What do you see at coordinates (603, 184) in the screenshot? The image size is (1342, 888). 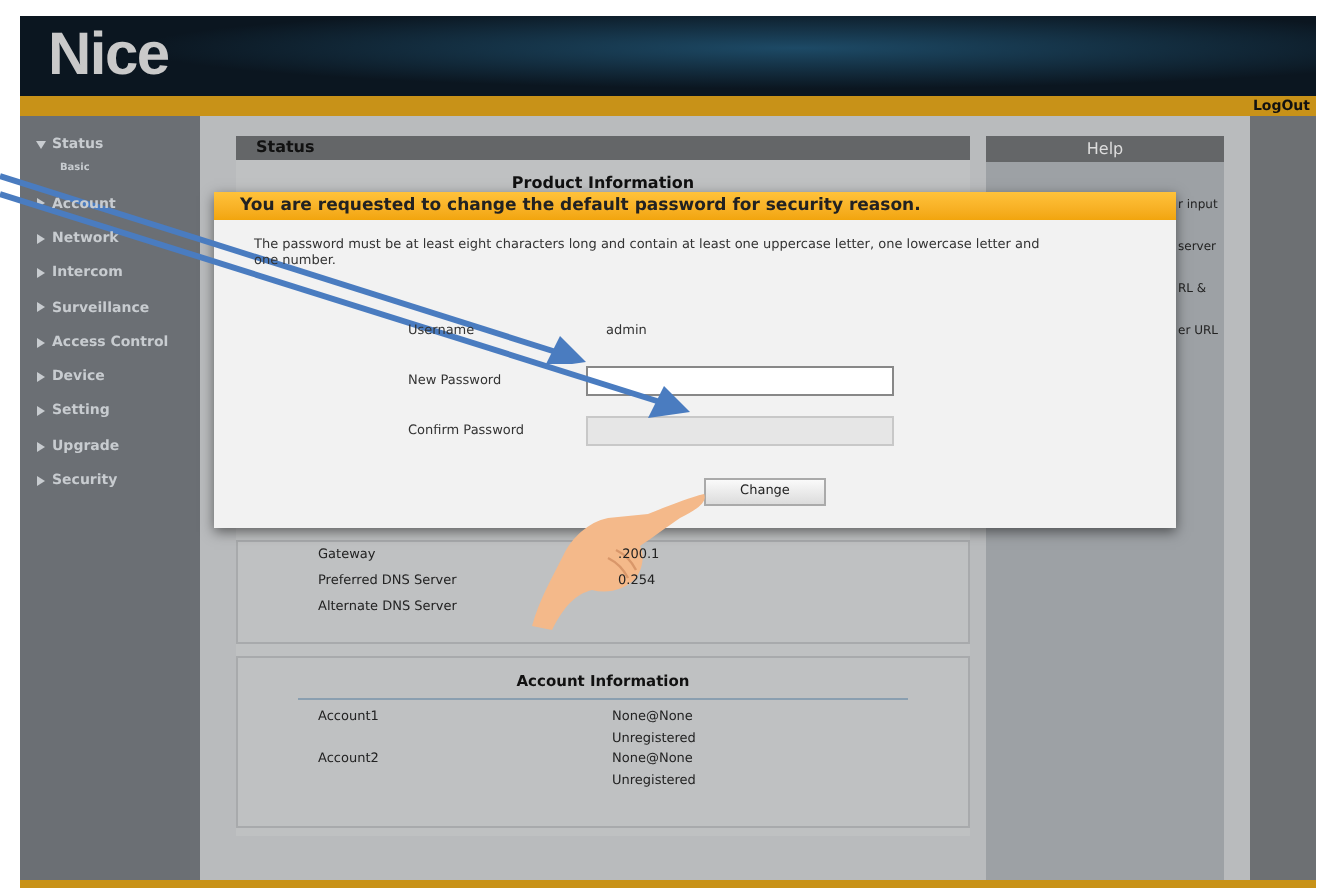 I see `section-heading: Product Information` at bounding box center [603, 184].